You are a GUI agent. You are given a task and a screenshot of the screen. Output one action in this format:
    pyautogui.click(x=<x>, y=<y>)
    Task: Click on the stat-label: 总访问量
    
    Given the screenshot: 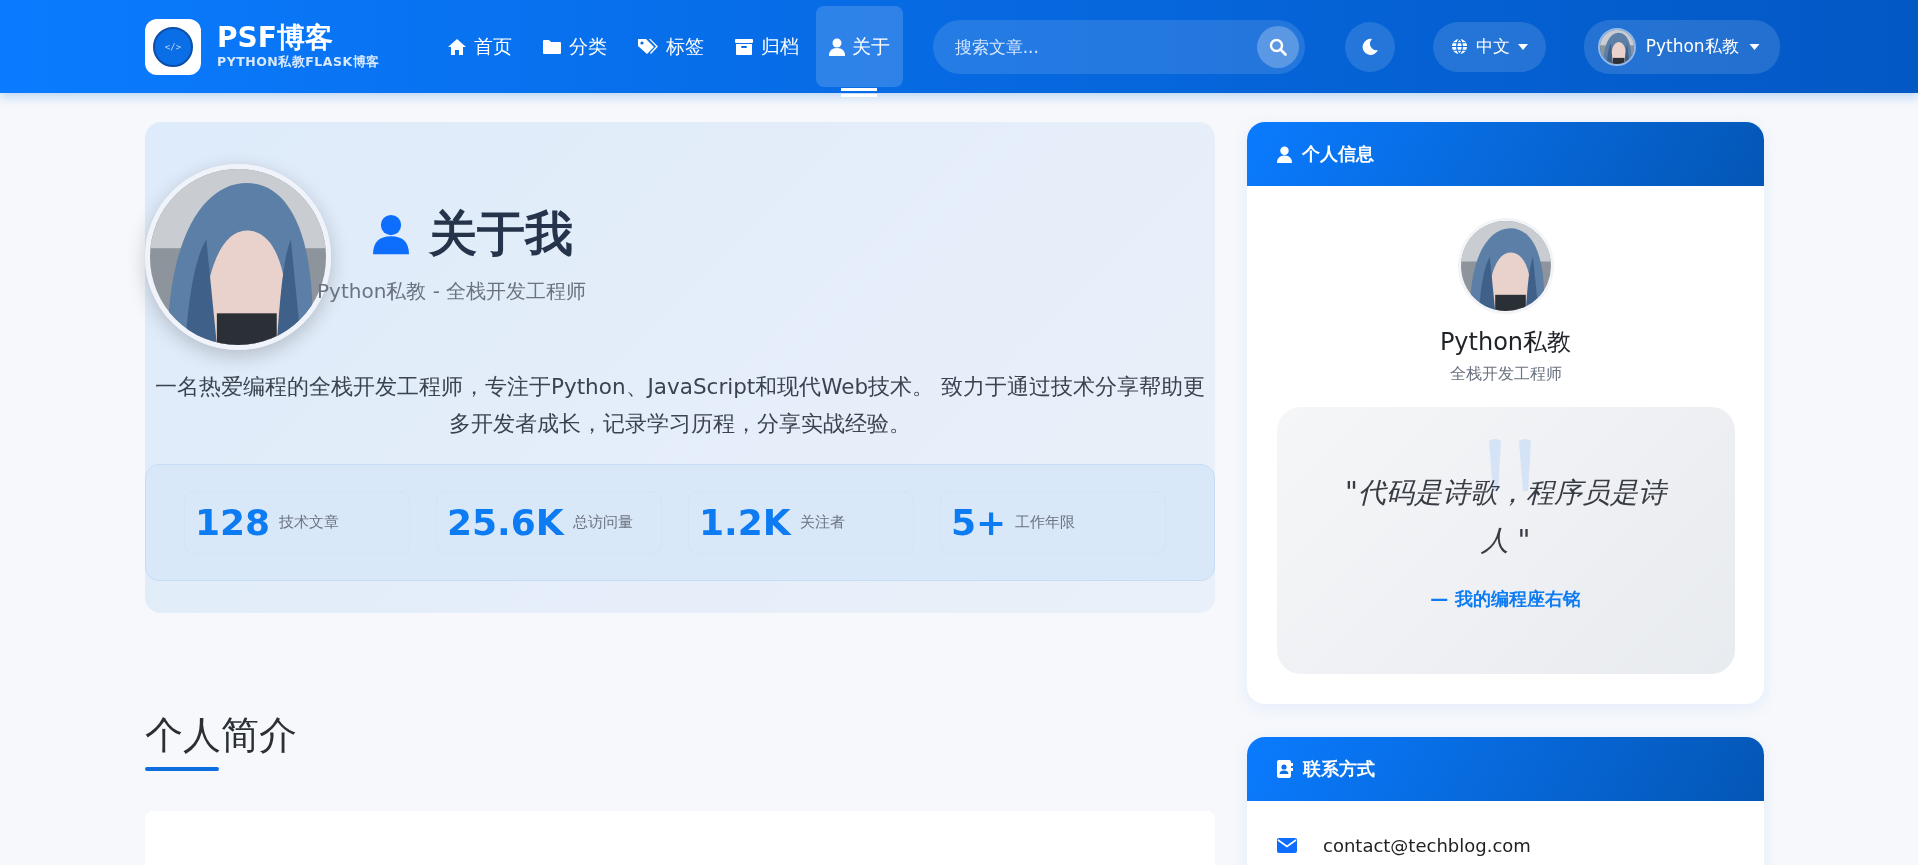 What is the action you would take?
    pyautogui.click(x=602, y=522)
    